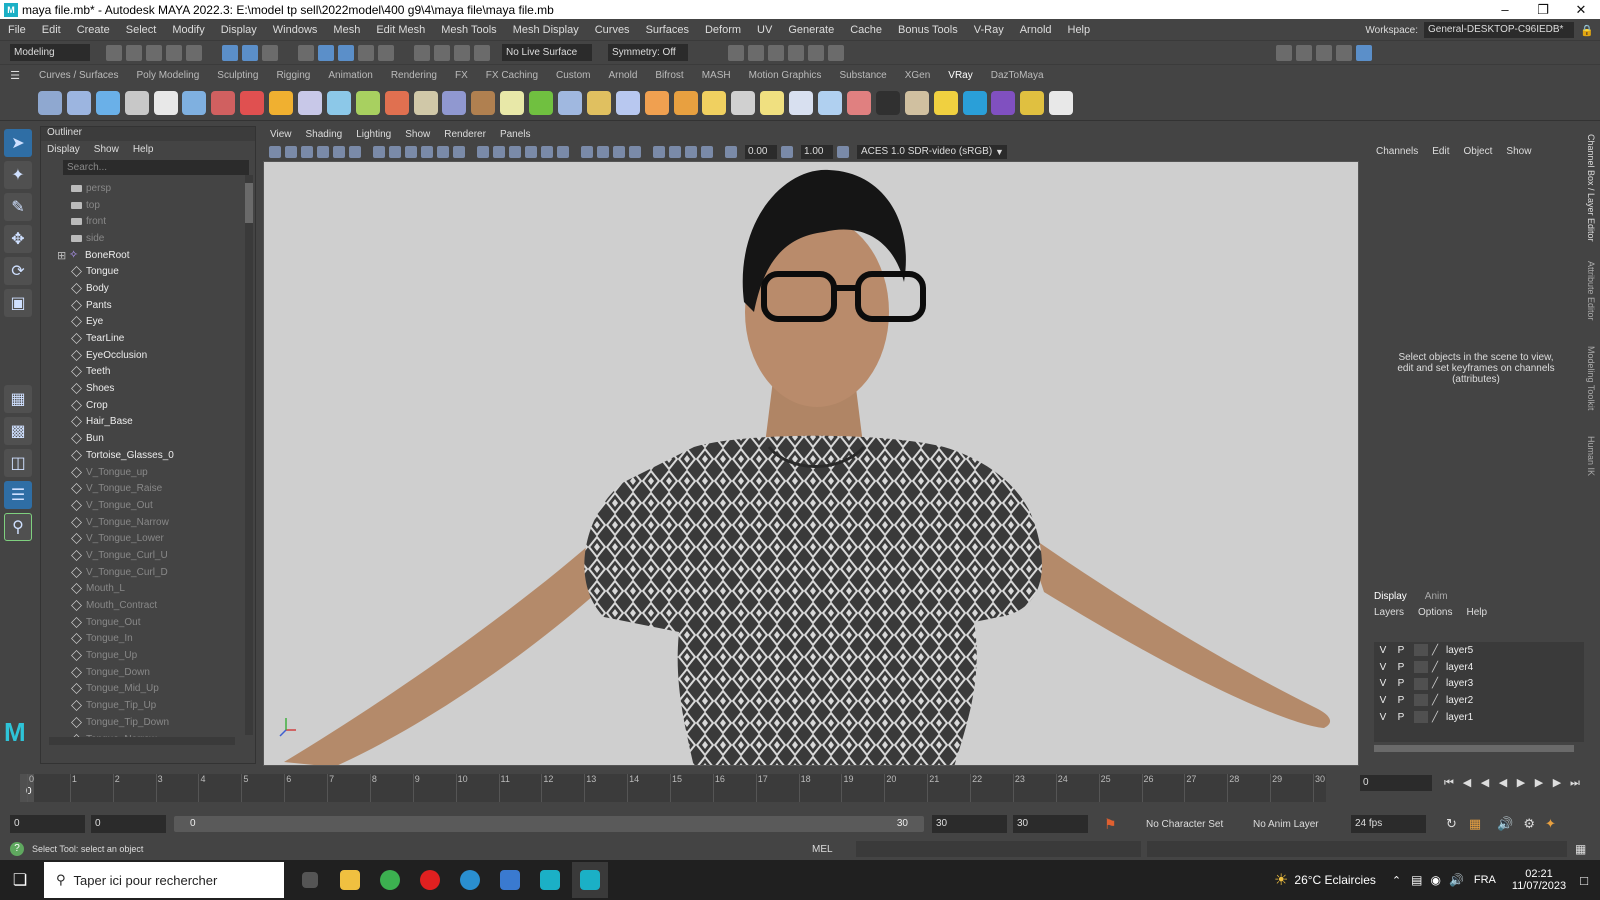 The height and width of the screenshot is (900, 1600). I want to click on outliner-item: ⊞ ✧ BoneRoot, so click(143, 255).